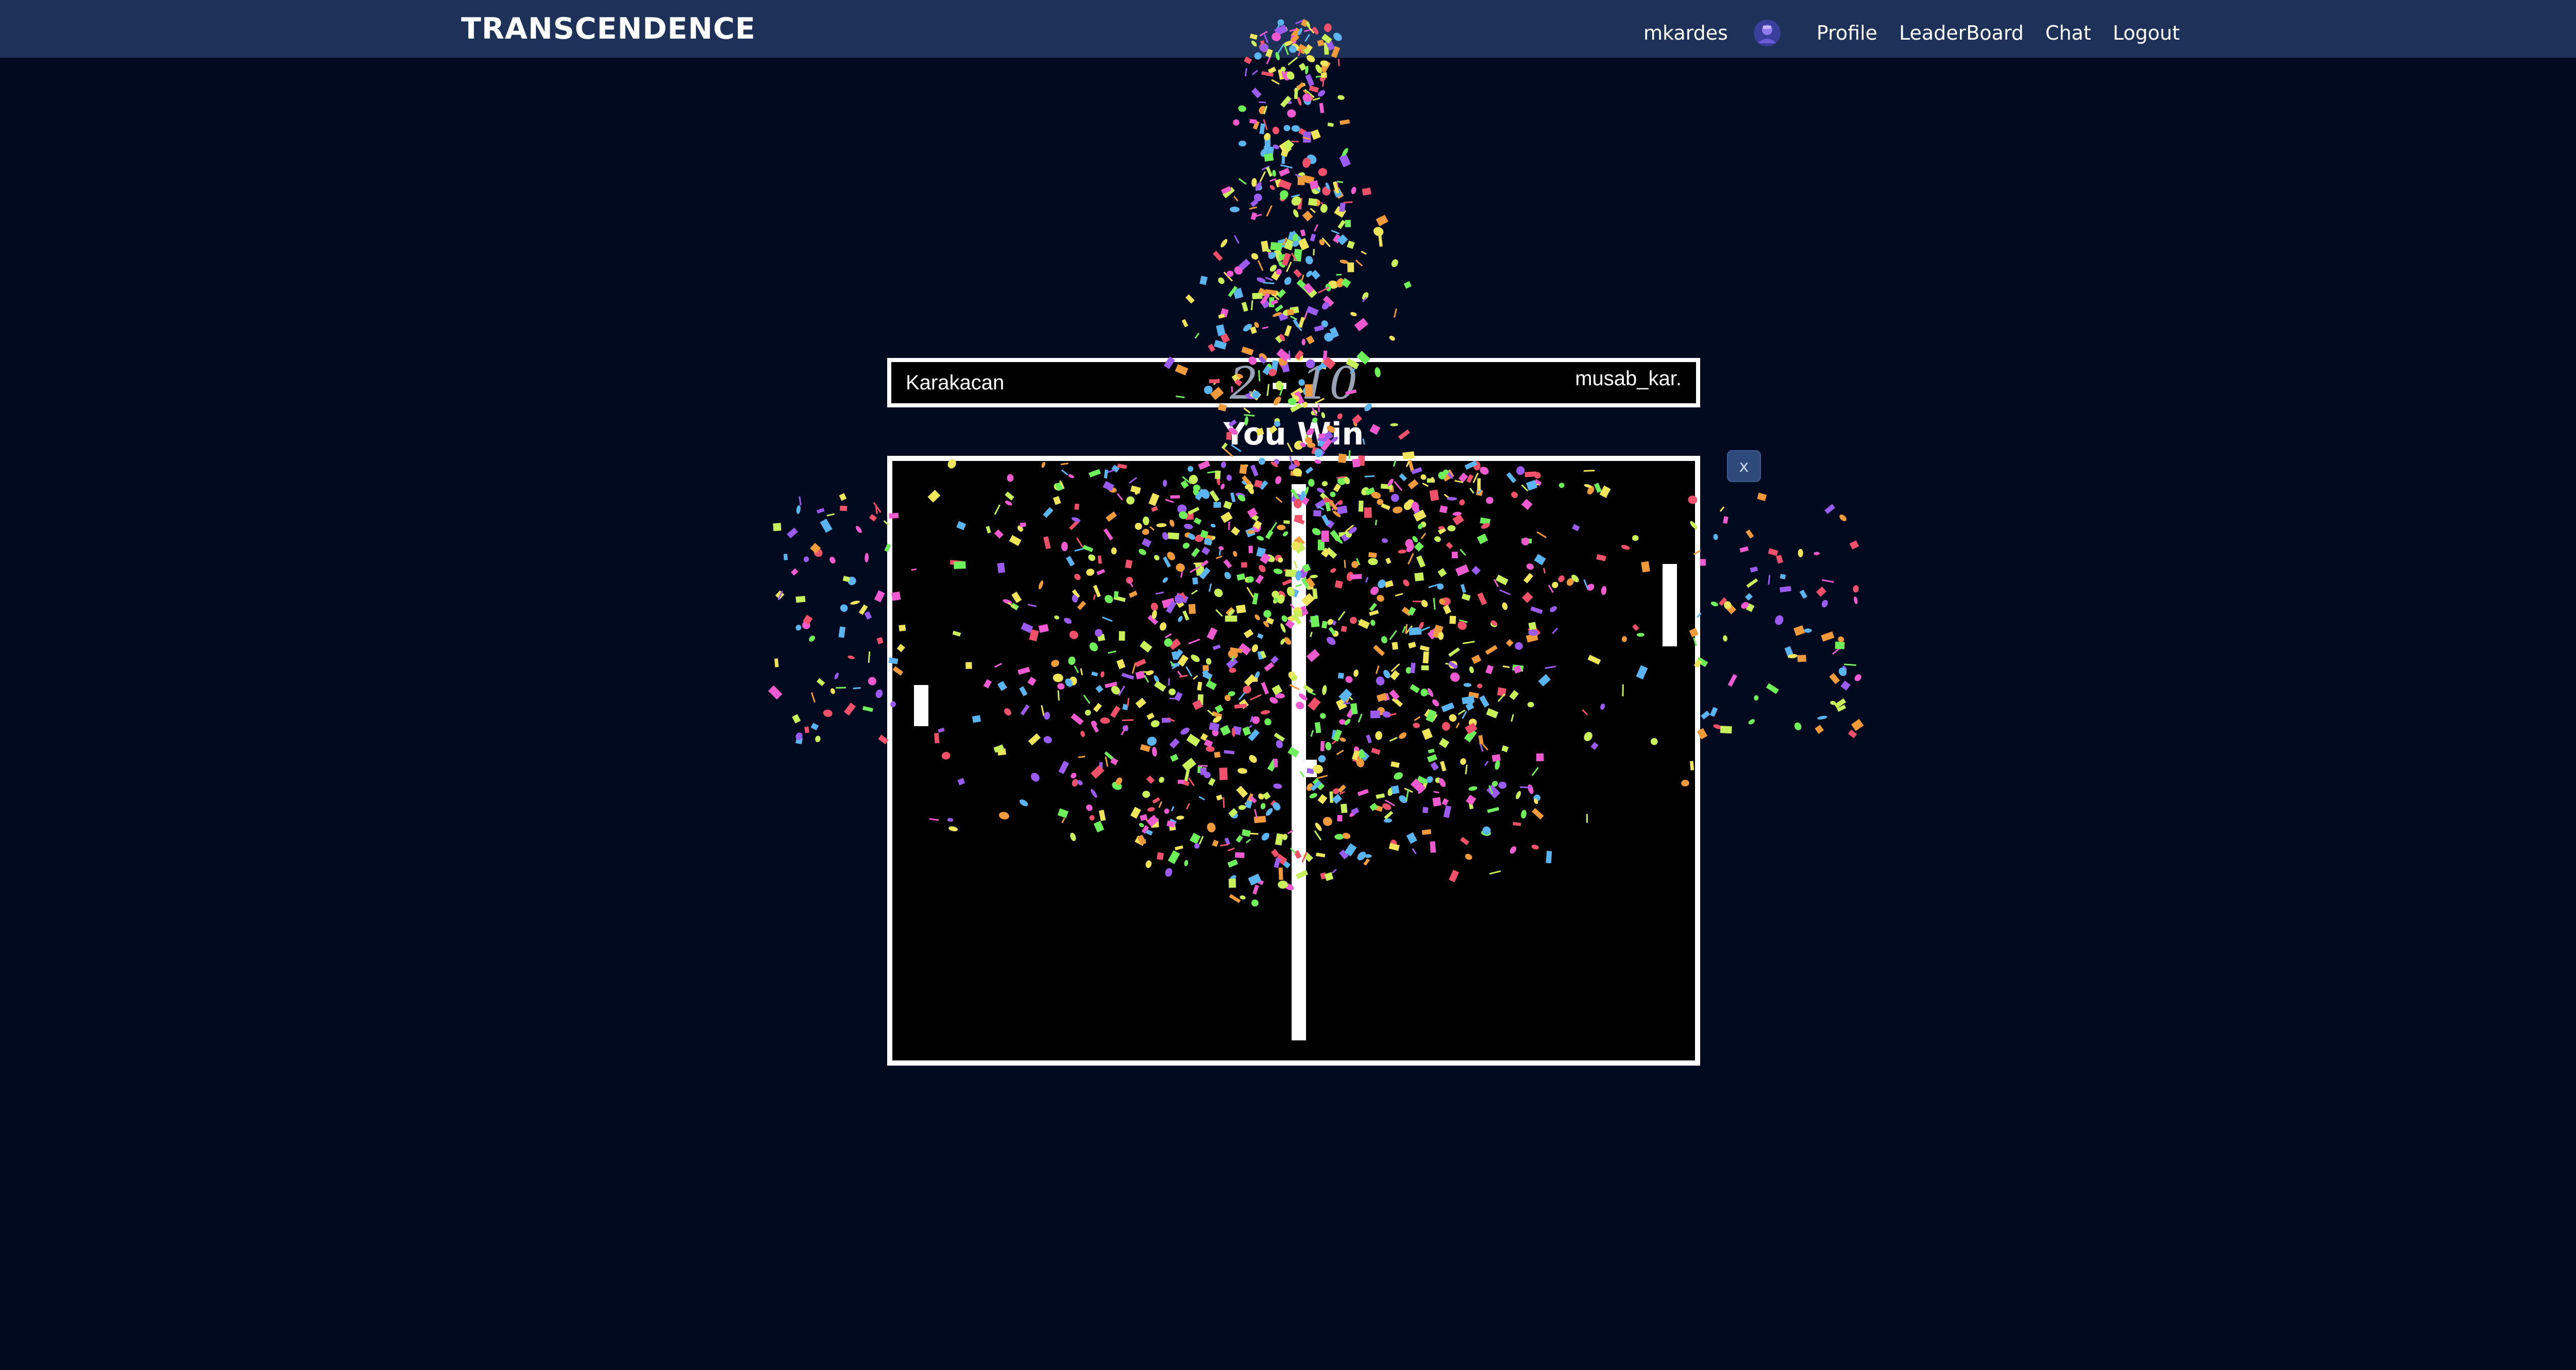 The width and height of the screenshot is (2576, 1370). What do you see at coordinates (1670, 605) in the screenshot?
I see `right-paddle` at bounding box center [1670, 605].